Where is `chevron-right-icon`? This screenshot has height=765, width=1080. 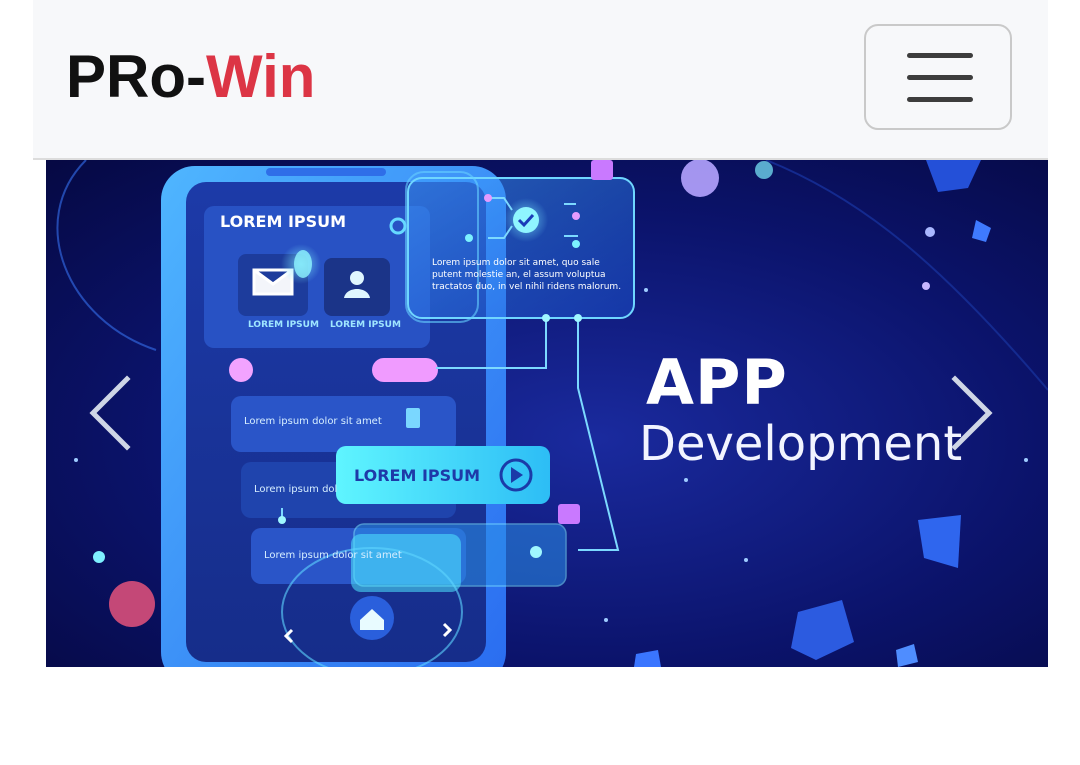 chevron-right-icon is located at coordinates (972, 413).